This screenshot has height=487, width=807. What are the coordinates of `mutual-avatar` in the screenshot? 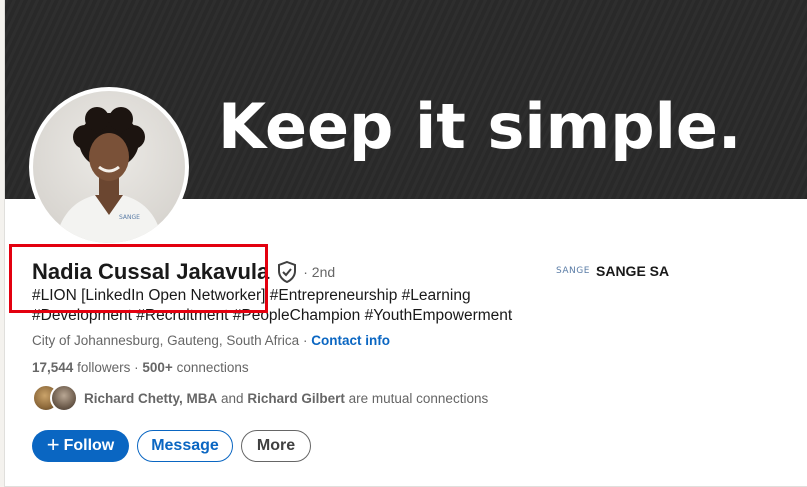 It's located at (64, 398).